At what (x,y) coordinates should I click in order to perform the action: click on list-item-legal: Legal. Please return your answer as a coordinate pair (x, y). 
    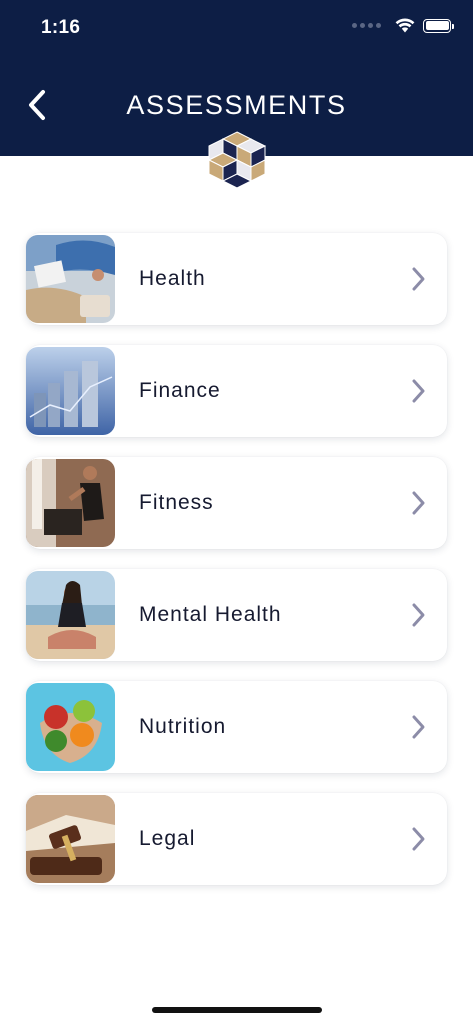
    Looking at the image, I should click on (236, 839).